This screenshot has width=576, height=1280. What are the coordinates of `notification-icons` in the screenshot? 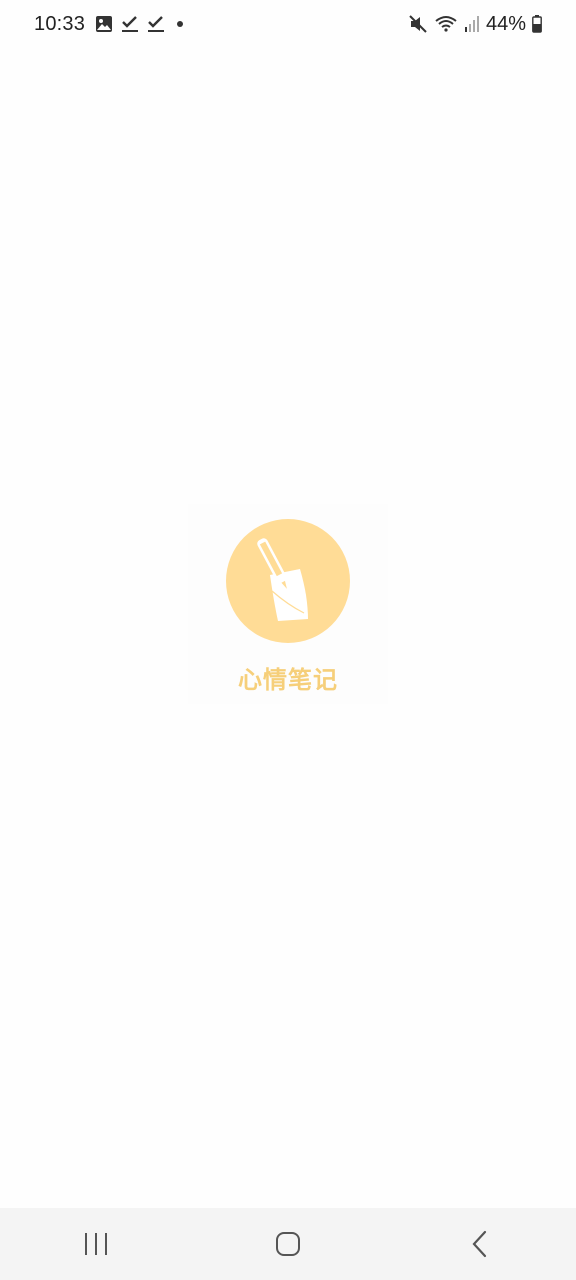 It's located at (141, 24).